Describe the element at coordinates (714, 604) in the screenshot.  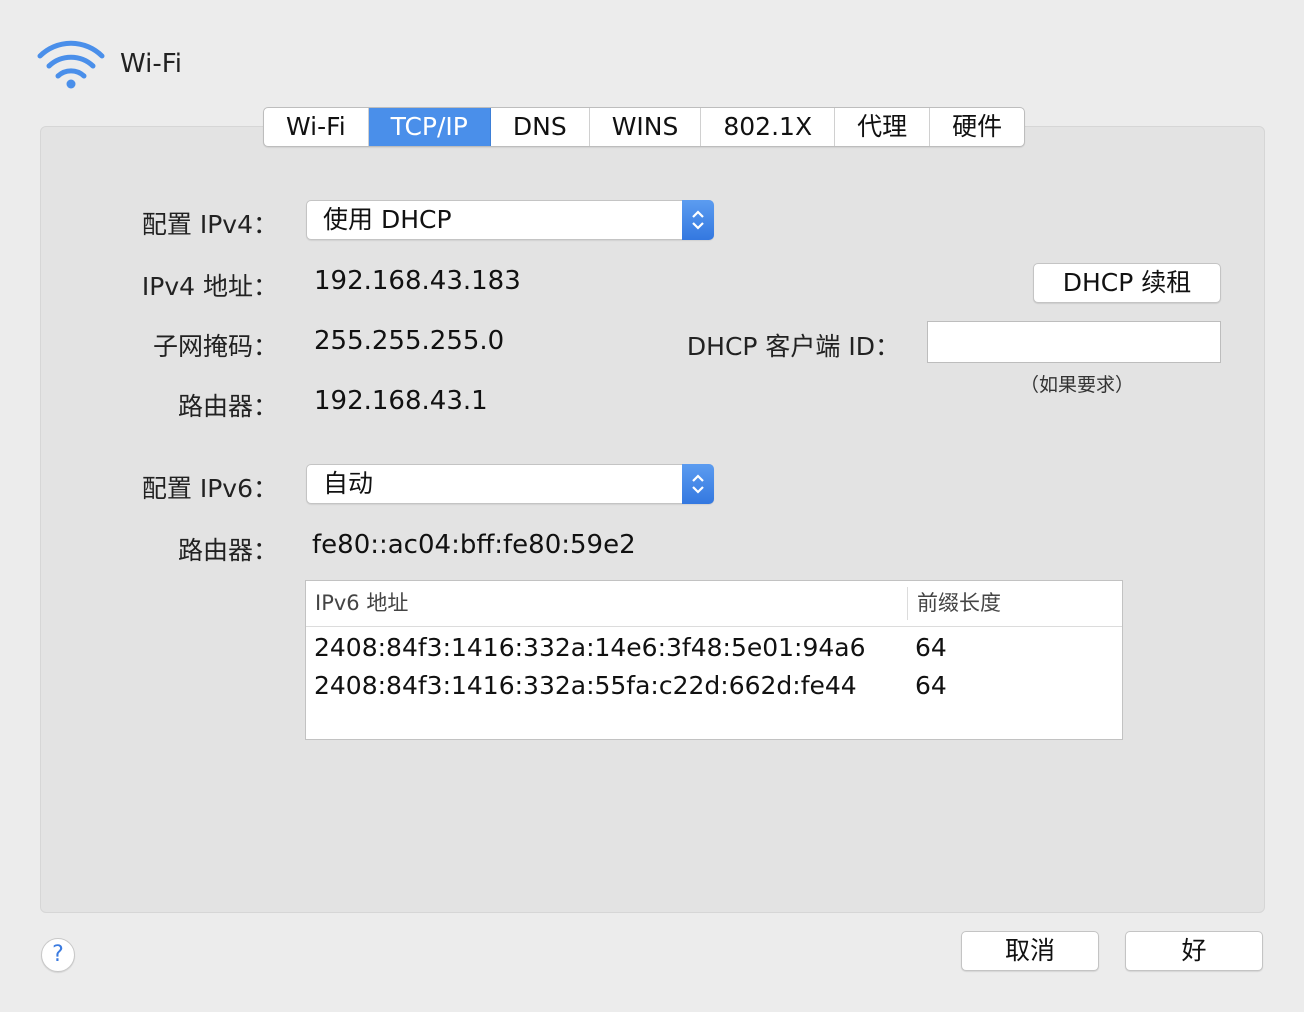
I see `table-header: IPv6 地址 前缀长度` at that location.